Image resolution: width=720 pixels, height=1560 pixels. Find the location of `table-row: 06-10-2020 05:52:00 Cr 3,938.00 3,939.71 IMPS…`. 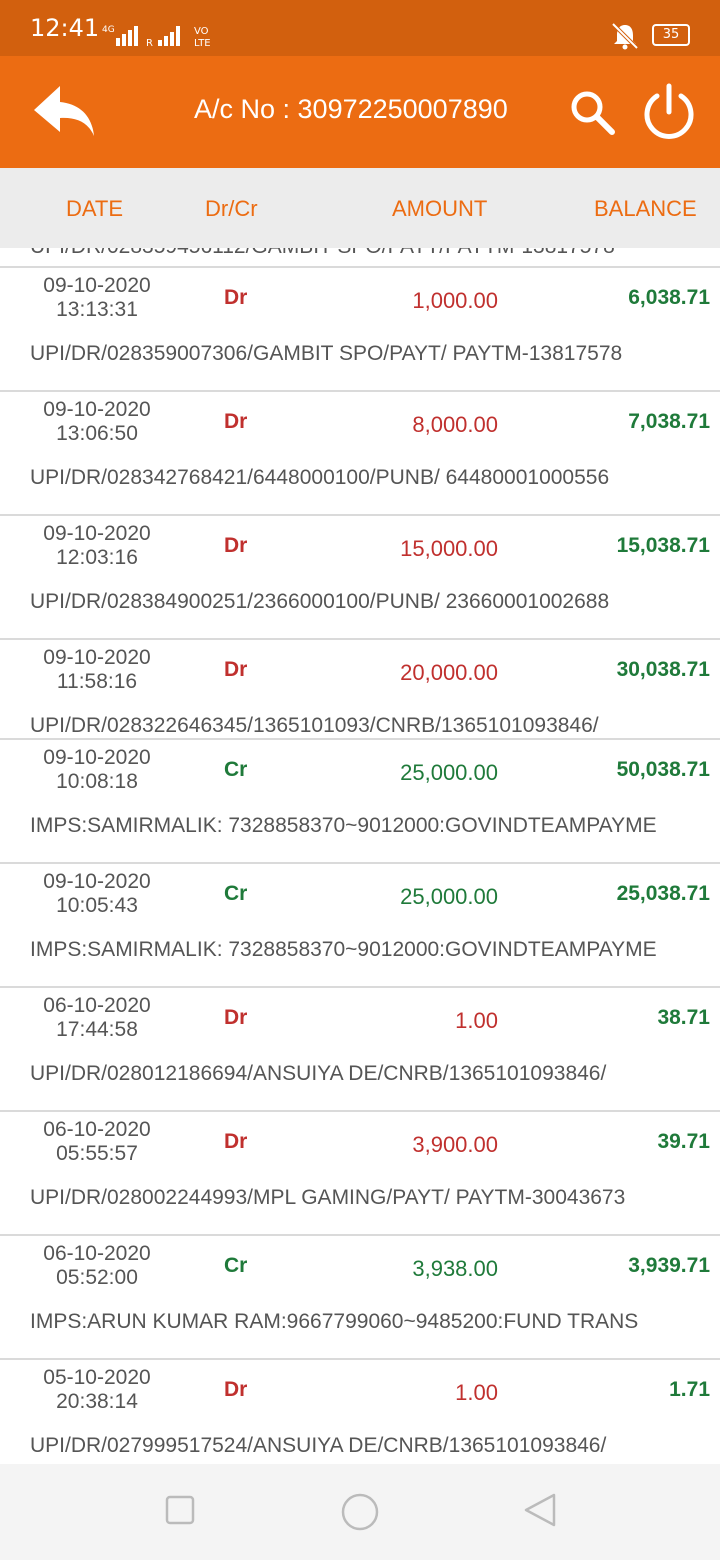

table-row: 06-10-2020 05:52:00 Cr 3,938.00 3,939.71 IMPS… is located at coordinates (360, 1298).